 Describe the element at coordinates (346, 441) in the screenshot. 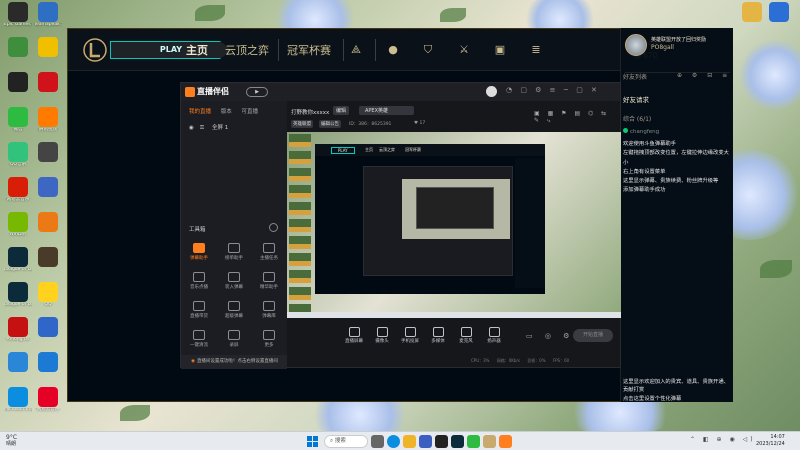

I see `search-box: ⌕ 搜索` at that location.